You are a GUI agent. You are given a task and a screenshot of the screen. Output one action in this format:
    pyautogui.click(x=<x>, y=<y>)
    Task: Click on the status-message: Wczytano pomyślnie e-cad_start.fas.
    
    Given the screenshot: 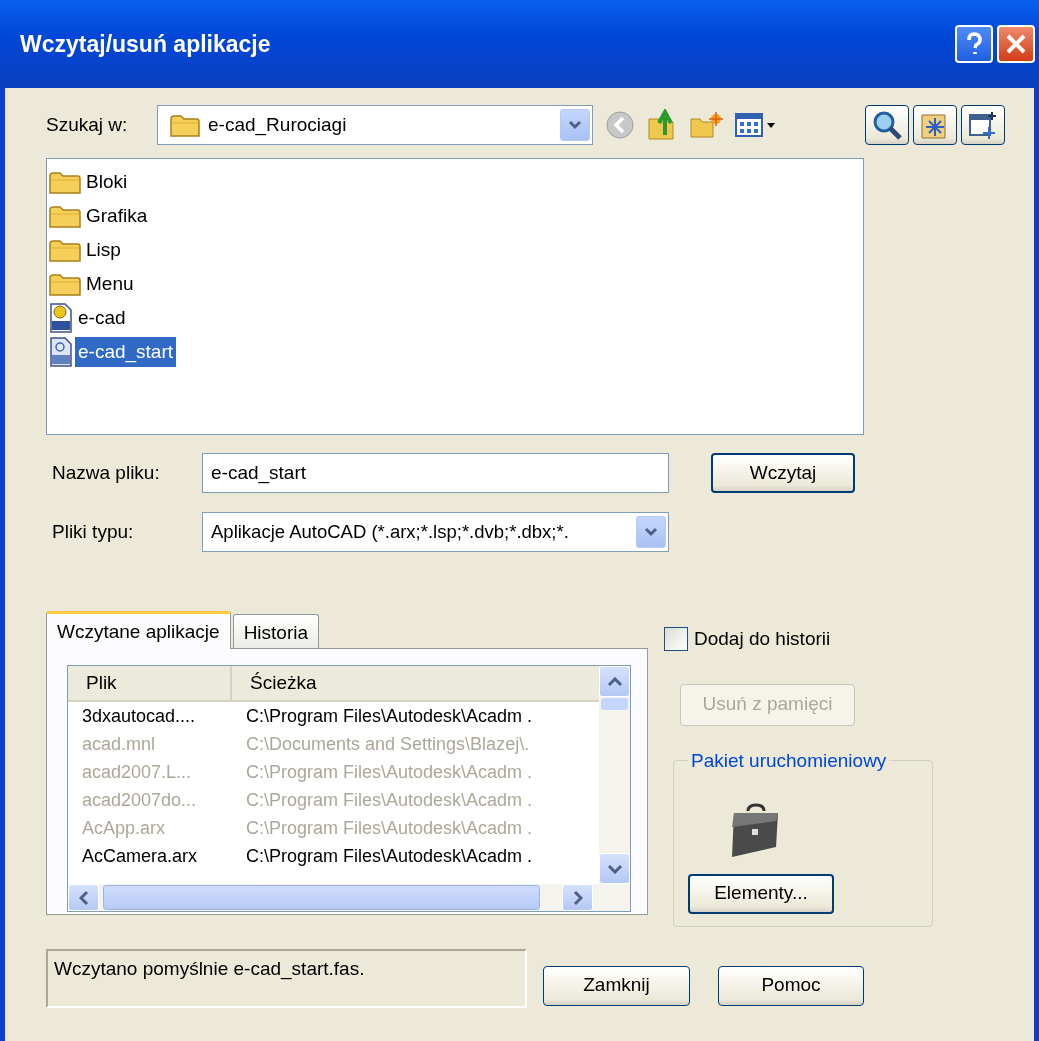 What is the action you would take?
    pyautogui.click(x=286, y=978)
    